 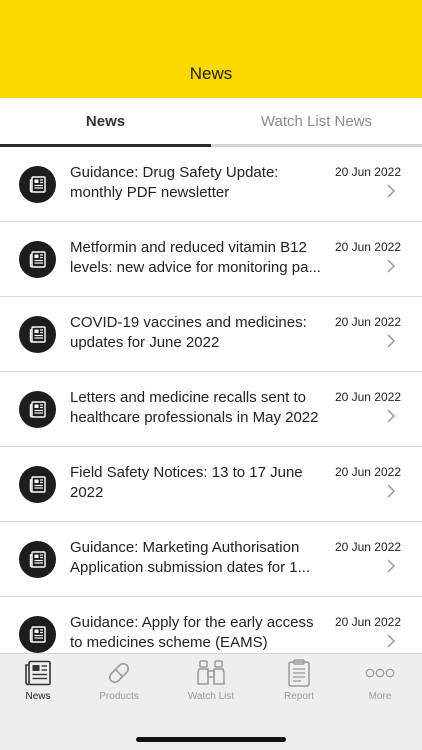 I want to click on clipboard-icon, so click(x=299, y=673).